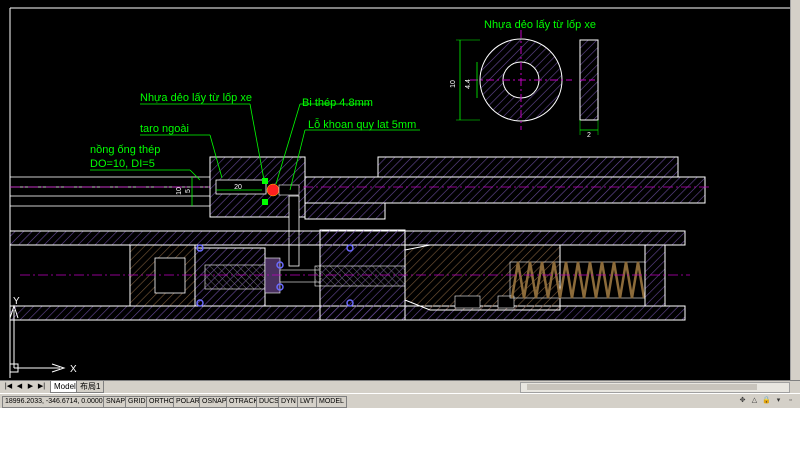 This screenshot has width=800, height=450. What do you see at coordinates (90, 387) in the screenshot?
I see `tab-layout1: 布局1` at bounding box center [90, 387].